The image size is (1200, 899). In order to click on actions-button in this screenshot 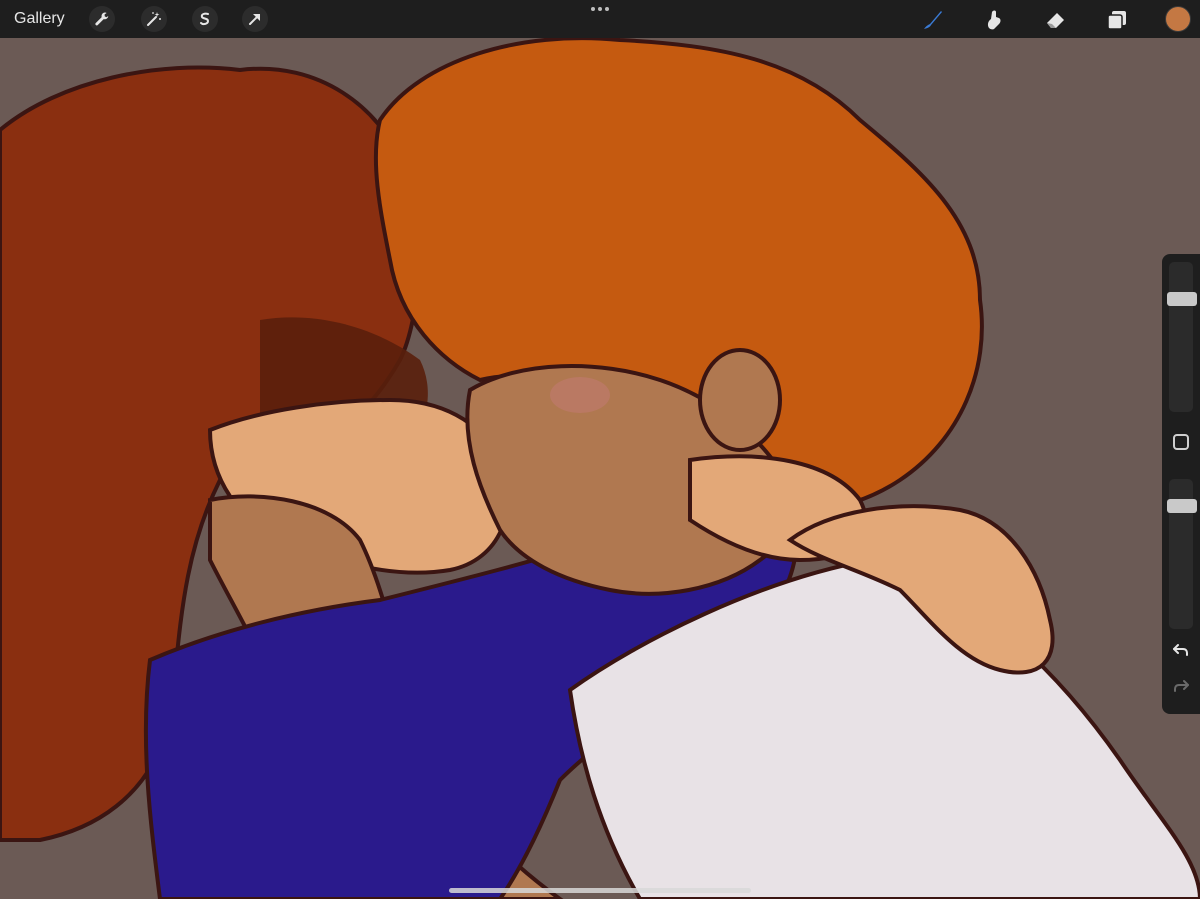, I will do `click(102, 19)`.